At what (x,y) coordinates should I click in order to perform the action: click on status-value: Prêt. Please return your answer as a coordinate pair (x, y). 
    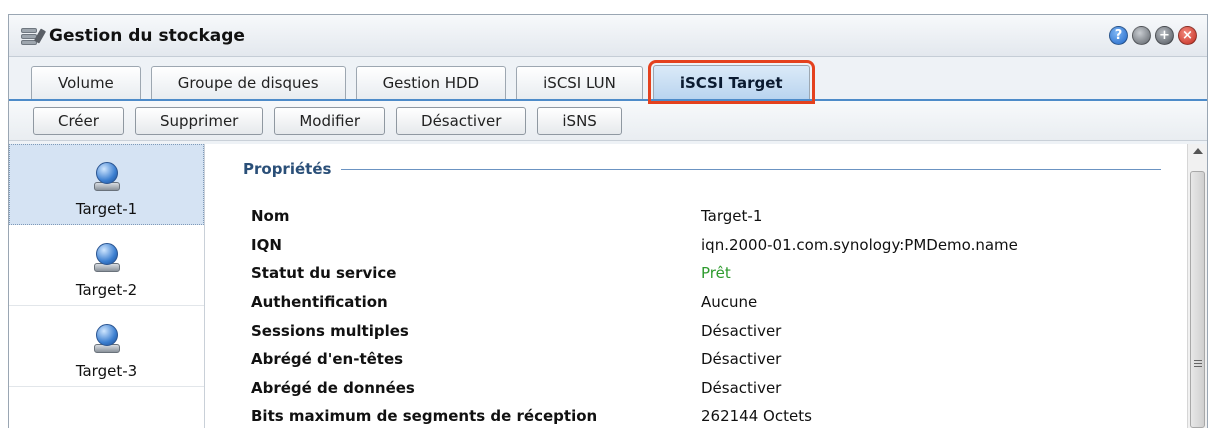
    Looking at the image, I should click on (716, 273).